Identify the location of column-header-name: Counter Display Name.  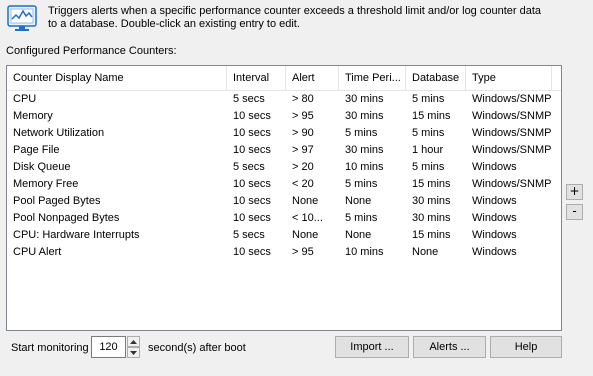
(117, 78).